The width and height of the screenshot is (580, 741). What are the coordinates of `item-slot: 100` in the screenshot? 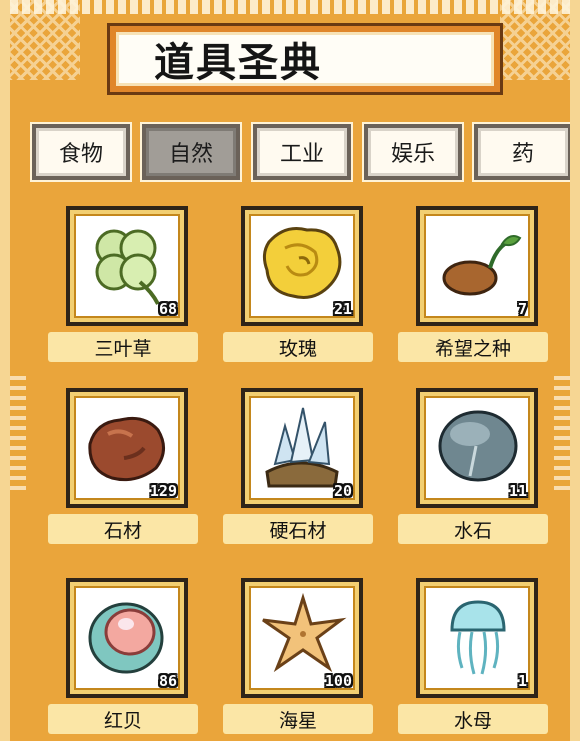 It's located at (302, 638).